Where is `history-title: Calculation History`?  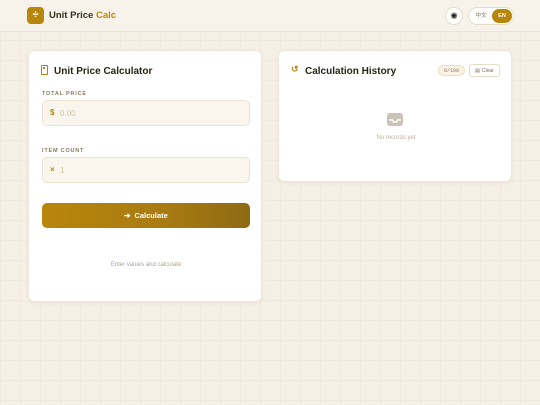
history-title: Calculation History is located at coordinates (351, 71).